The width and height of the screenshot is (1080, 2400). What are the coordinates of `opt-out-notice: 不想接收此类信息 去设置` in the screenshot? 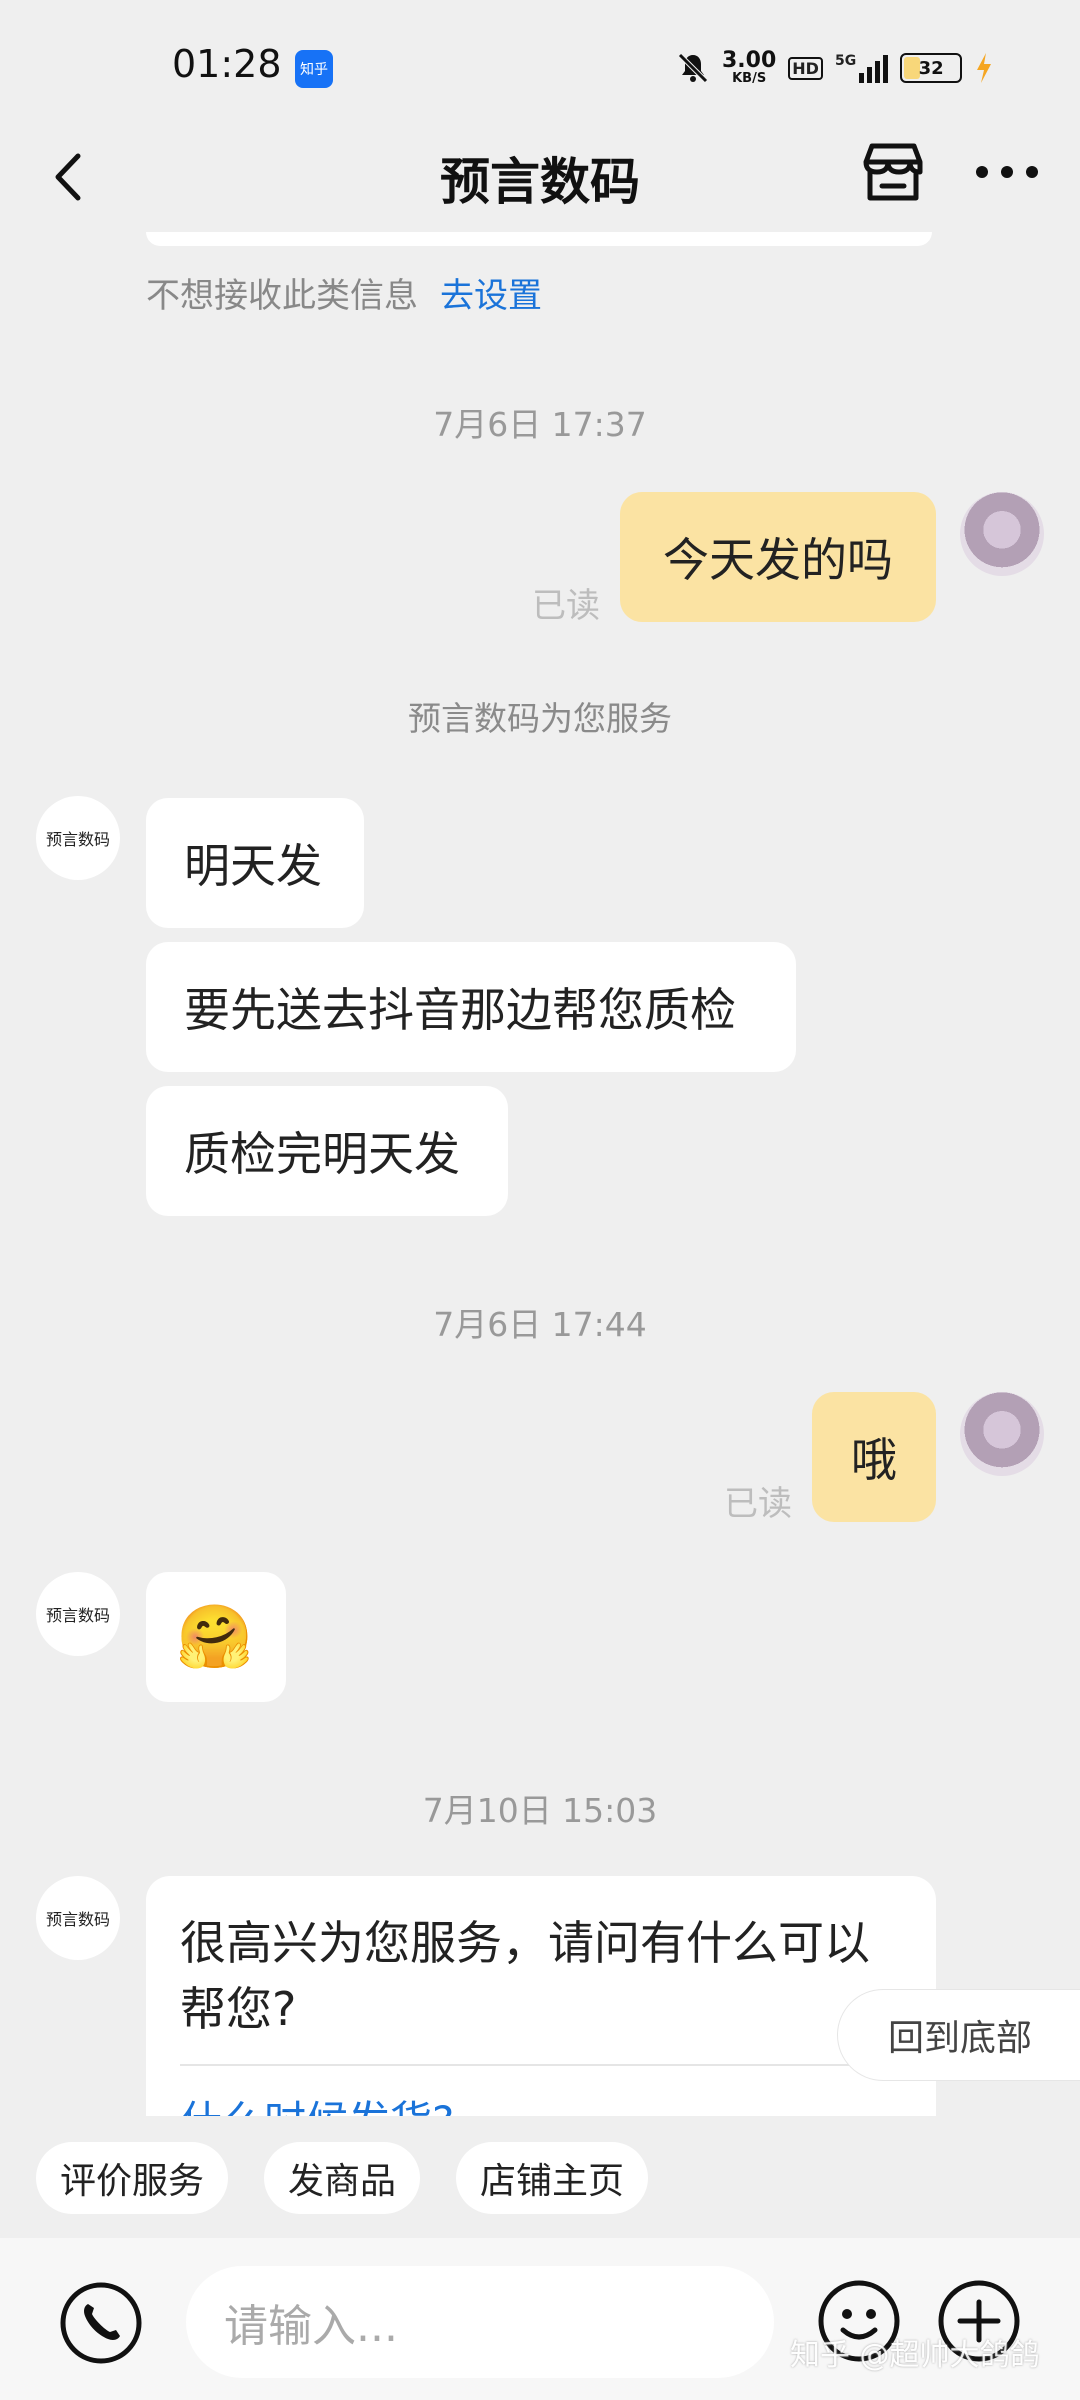 It's located at (344, 292).